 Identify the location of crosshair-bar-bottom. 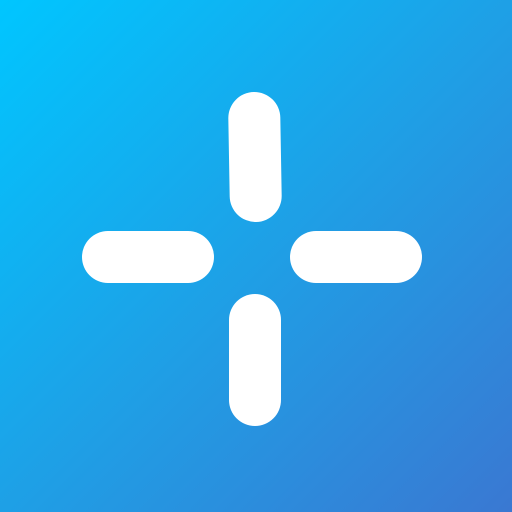
(255, 360).